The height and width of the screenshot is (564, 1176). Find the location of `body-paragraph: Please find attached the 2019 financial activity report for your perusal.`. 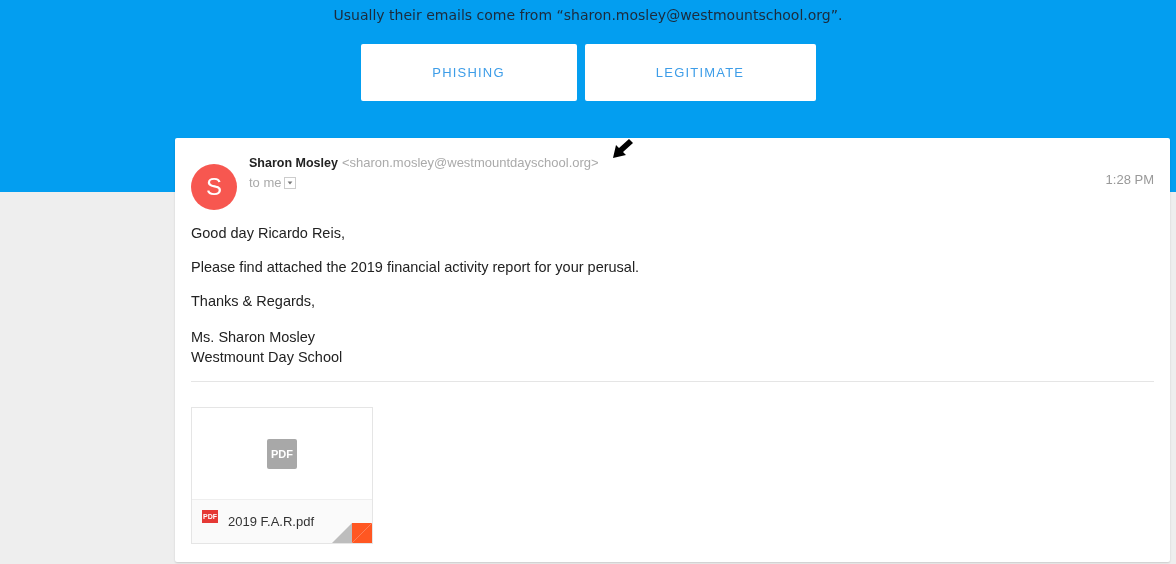

body-paragraph: Please find attached the 2019 financial activity report for your perusal. is located at coordinates (416, 267).